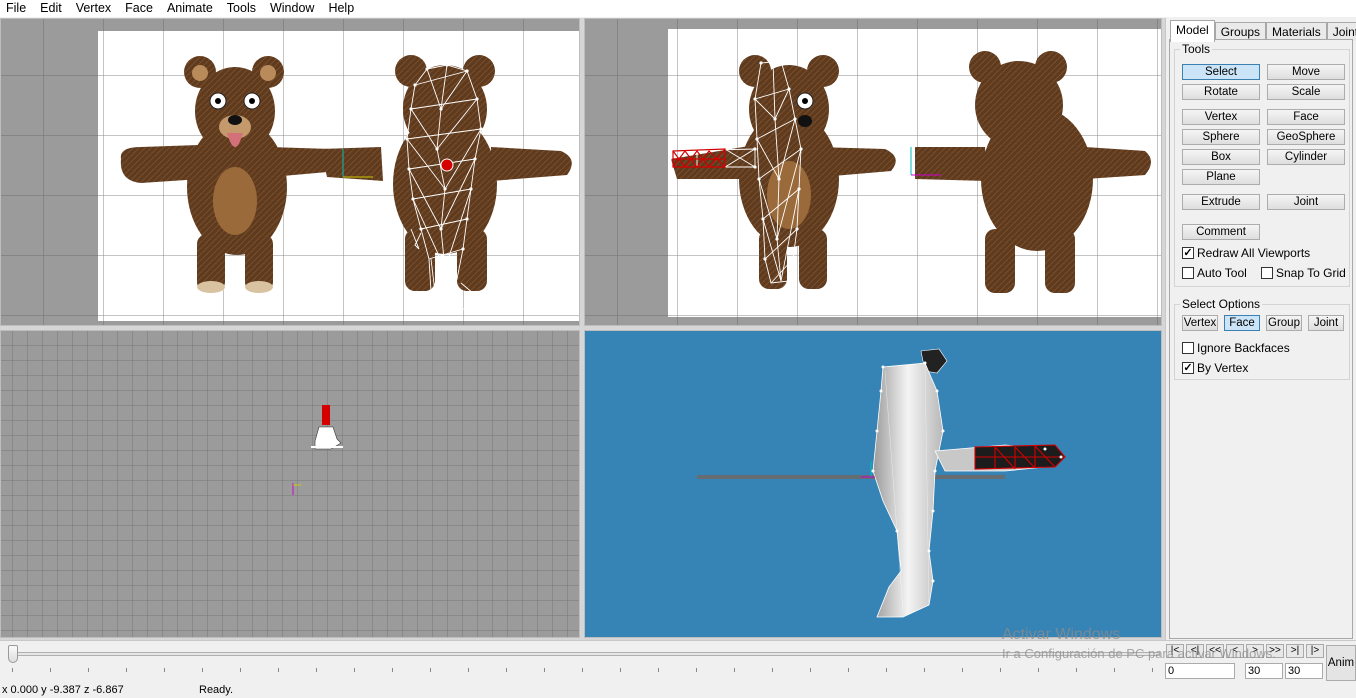 The width and height of the screenshot is (1356, 698). Describe the element at coordinates (1242, 323) in the screenshot. I see `select-mode-face-button: Face` at that location.